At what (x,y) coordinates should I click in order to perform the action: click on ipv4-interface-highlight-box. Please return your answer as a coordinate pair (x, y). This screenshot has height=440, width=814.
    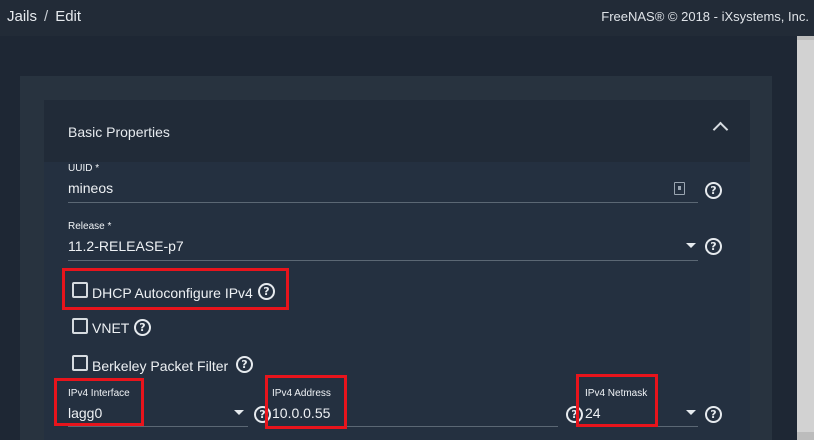
    Looking at the image, I should click on (99, 402).